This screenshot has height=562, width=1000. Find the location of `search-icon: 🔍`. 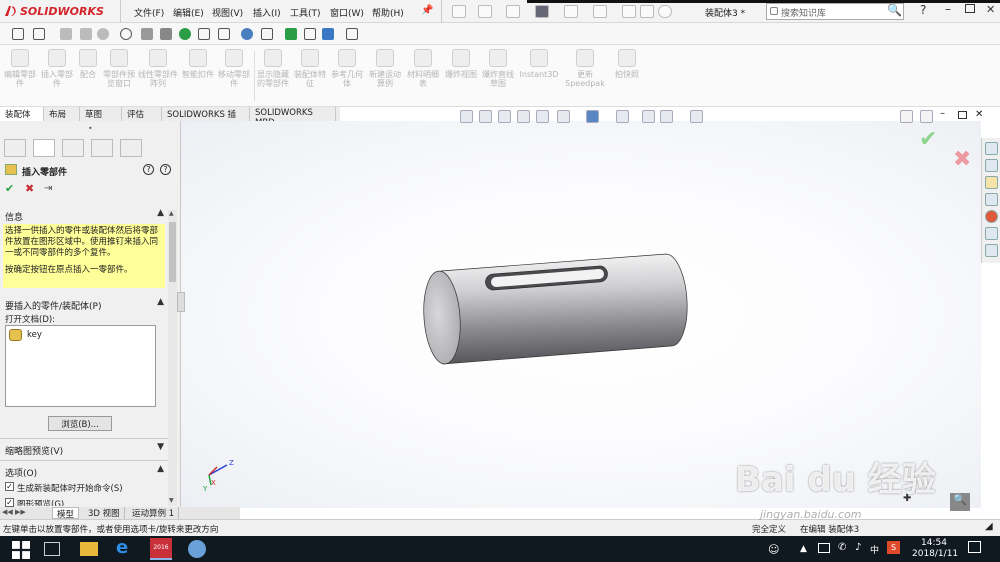

search-icon: 🔍 is located at coordinates (894, 10).